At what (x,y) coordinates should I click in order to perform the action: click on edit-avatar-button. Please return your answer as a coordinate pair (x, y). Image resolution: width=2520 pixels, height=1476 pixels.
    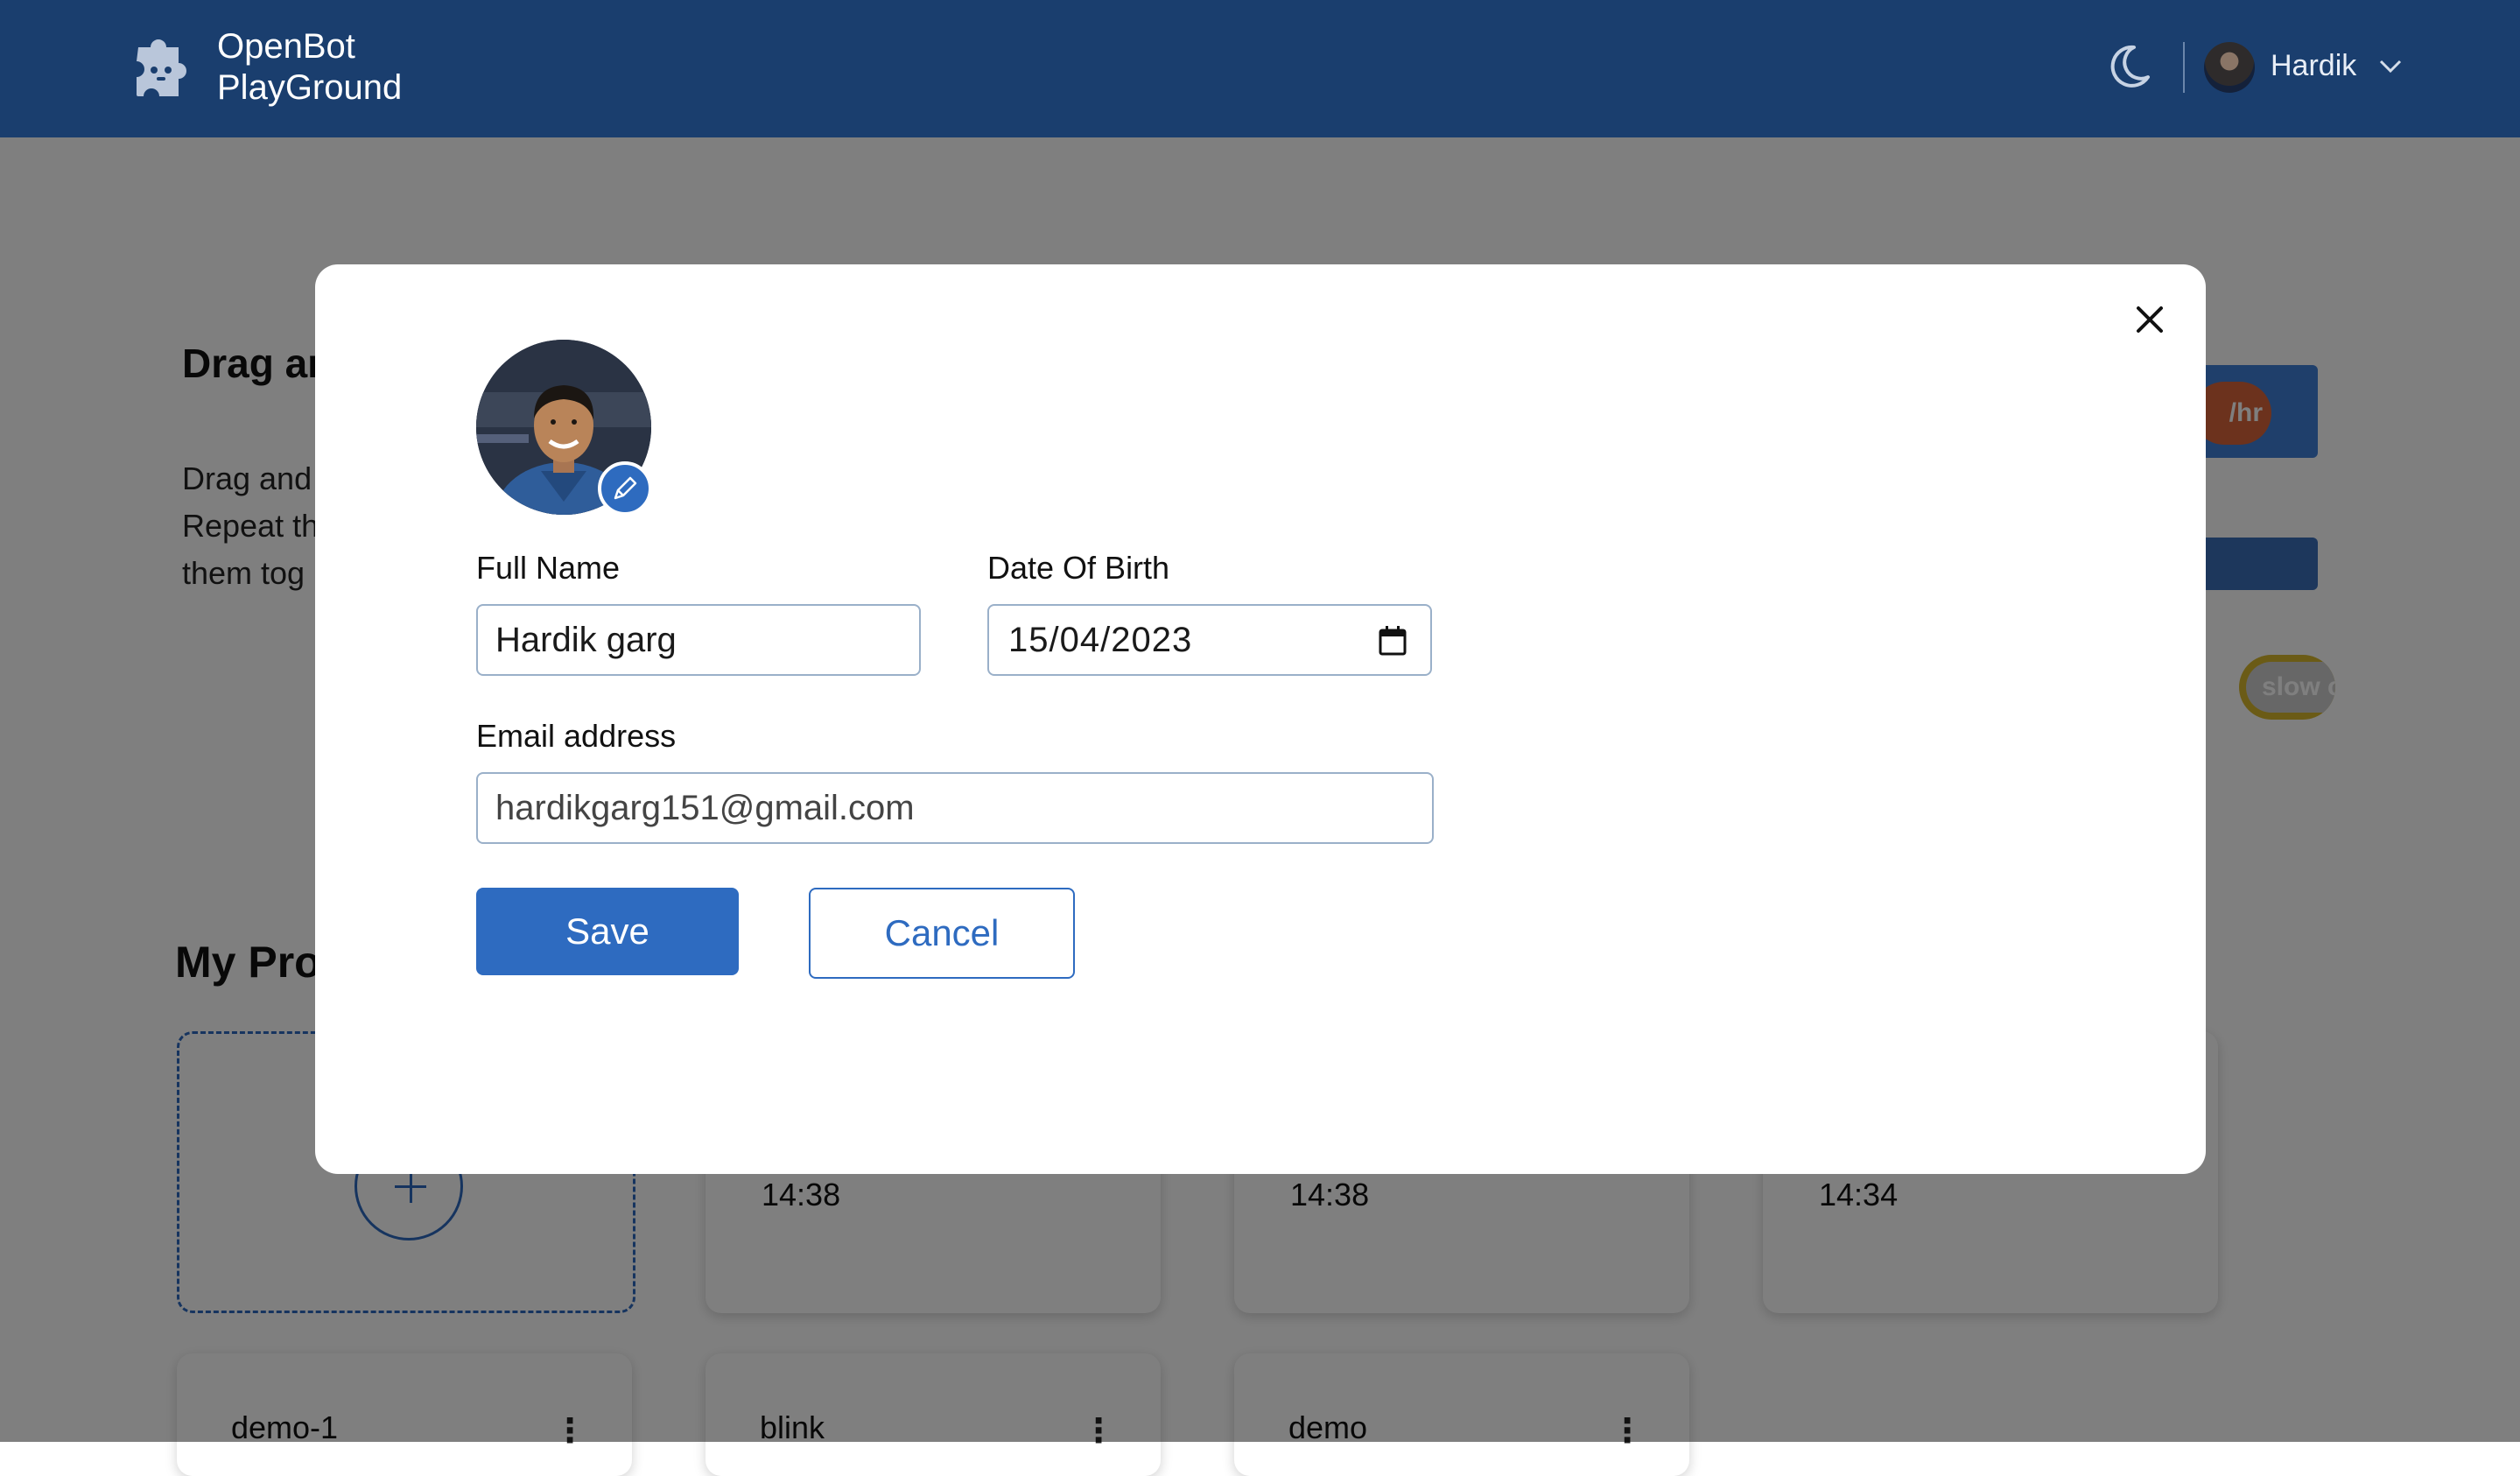
    Looking at the image, I should click on (625, 488).